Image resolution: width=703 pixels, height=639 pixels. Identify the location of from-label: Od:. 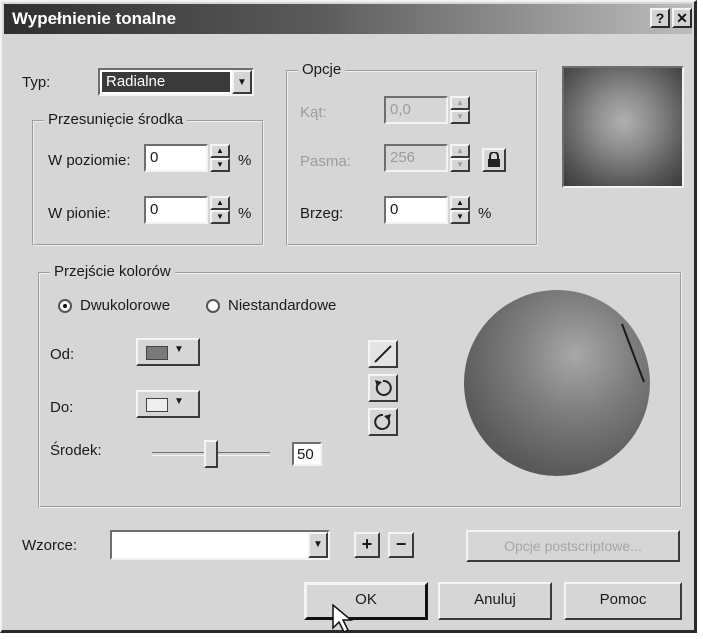
(62, 354).